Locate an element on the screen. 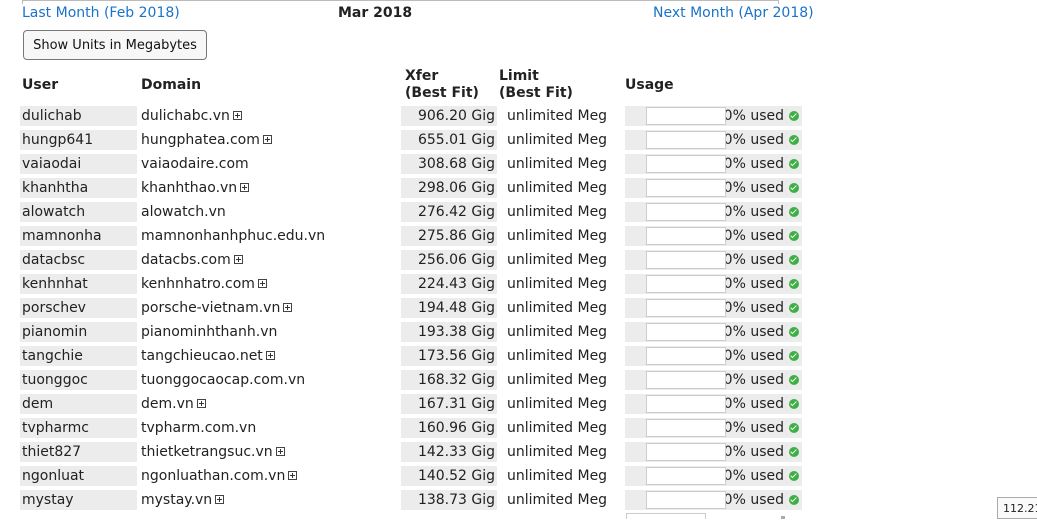 Image resolution: width=1037 pixels, height=520 pixels. user-cell: tuonggoc is located at coordinates (78, 380).